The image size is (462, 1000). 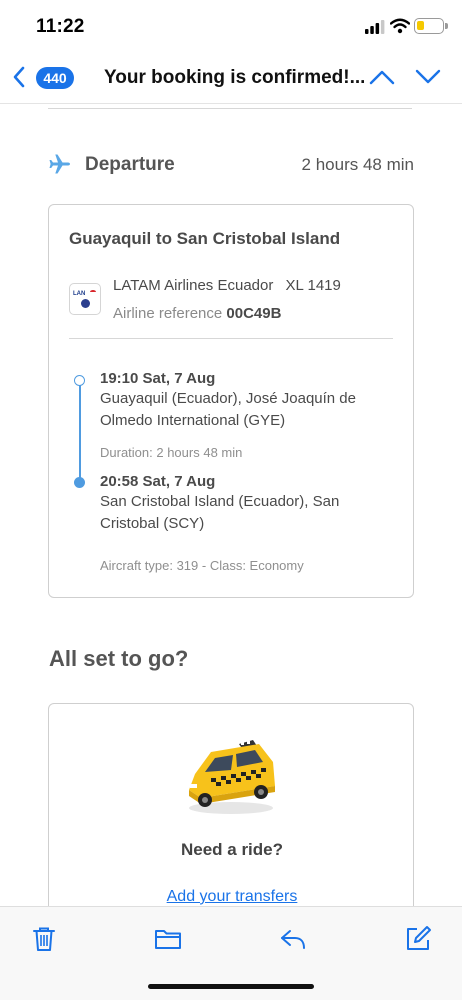 I want to click on need-ride-title: Need a ride?, so click(x=232, y=849).